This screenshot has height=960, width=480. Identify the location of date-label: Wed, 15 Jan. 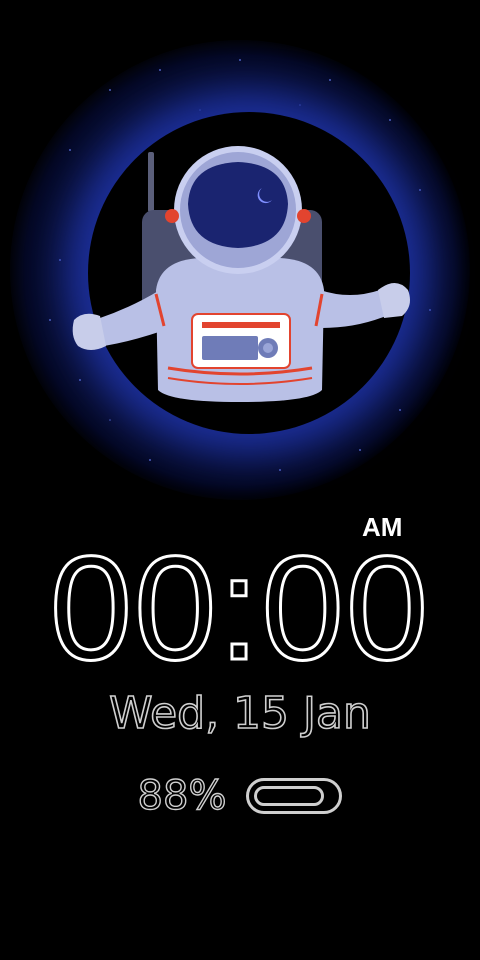
(239, 713).